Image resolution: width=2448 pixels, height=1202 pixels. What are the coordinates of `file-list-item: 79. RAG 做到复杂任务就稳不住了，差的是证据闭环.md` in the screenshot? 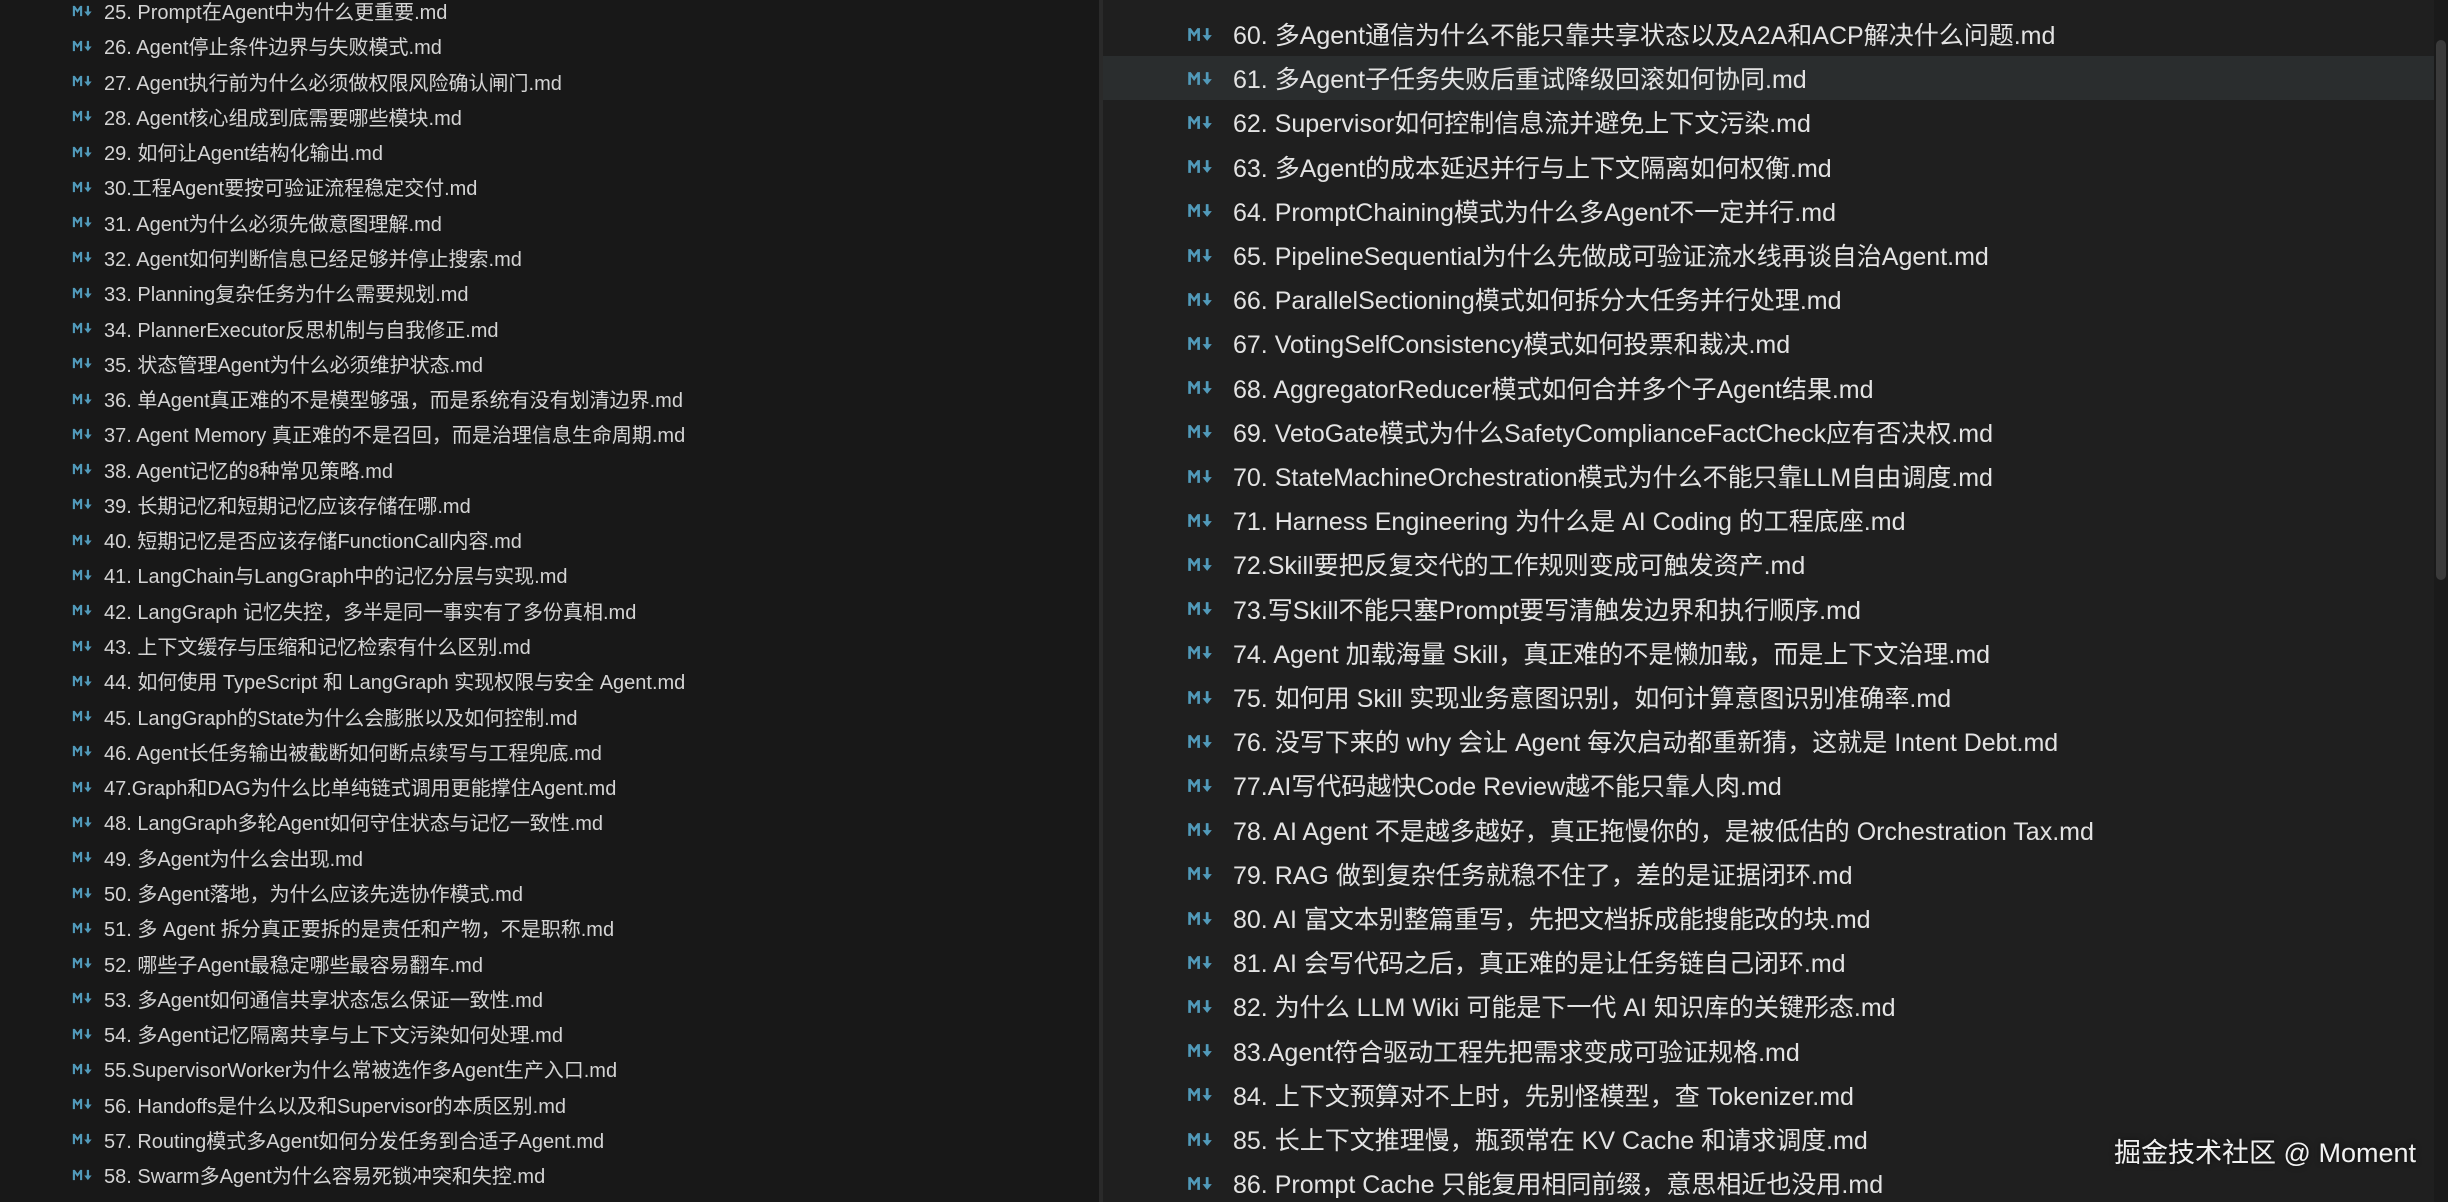 It's located at (1775, 874).